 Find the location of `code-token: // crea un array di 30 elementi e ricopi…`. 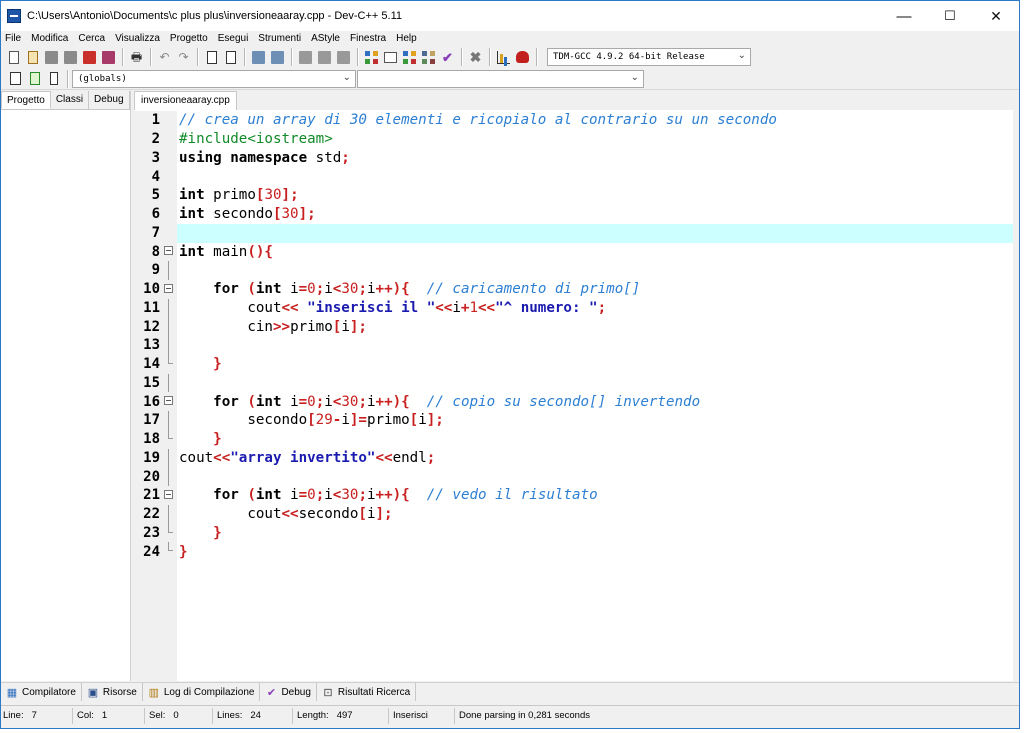

code-token: // crea un array di 30 elementi e ricopi… is located at coordinates (478, 120).